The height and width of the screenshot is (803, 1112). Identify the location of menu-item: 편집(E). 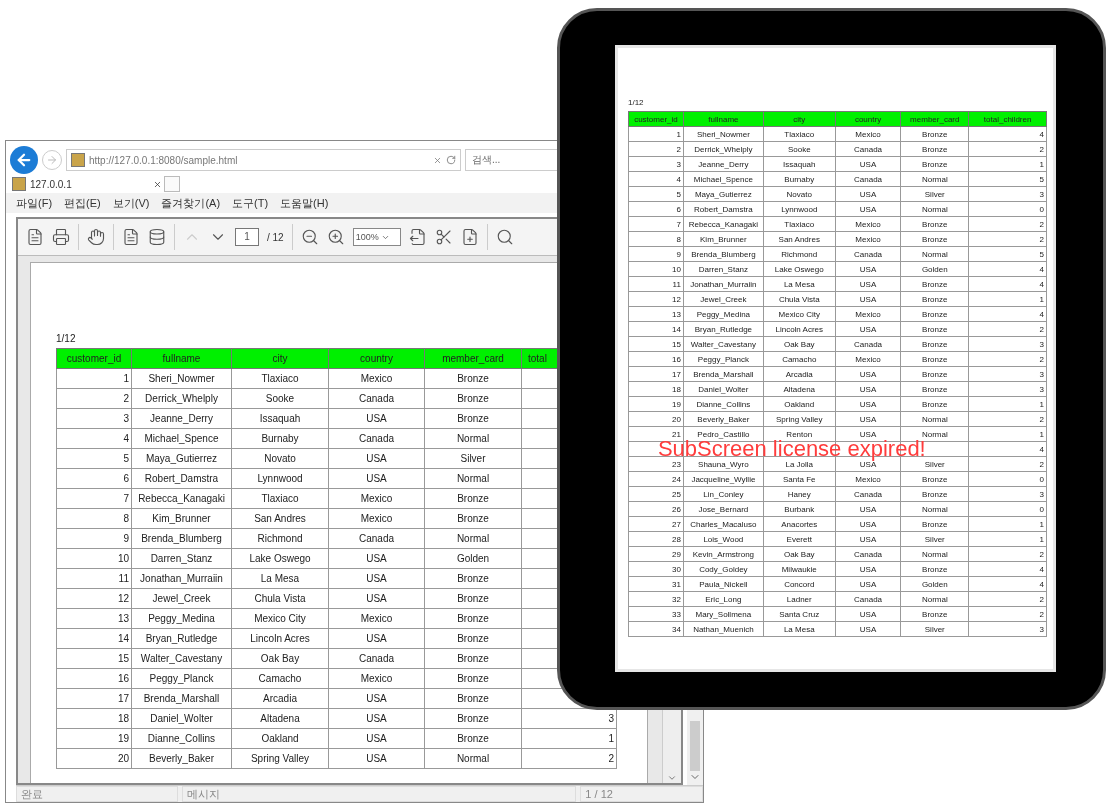
(82, 203).